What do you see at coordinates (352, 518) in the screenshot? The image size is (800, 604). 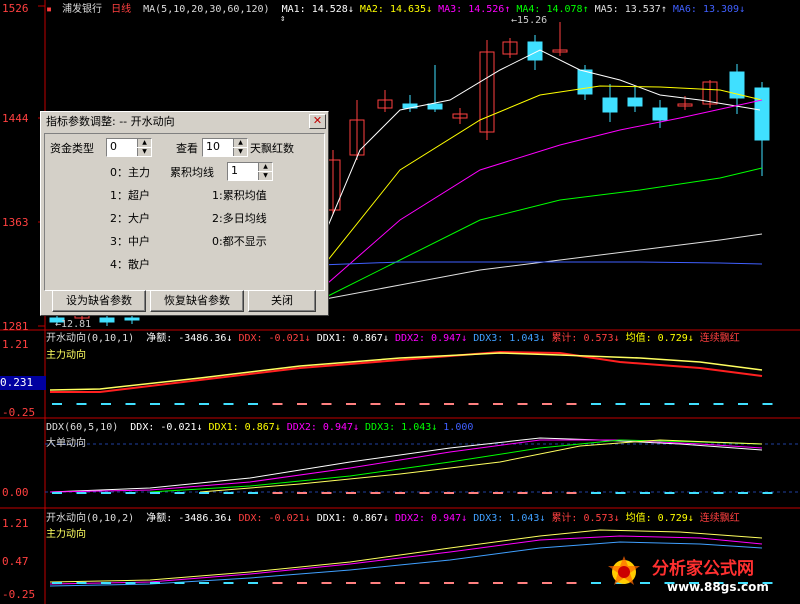 I see `panel3-item: DDX1: 0.867↓` at bounding box center [352, 518].